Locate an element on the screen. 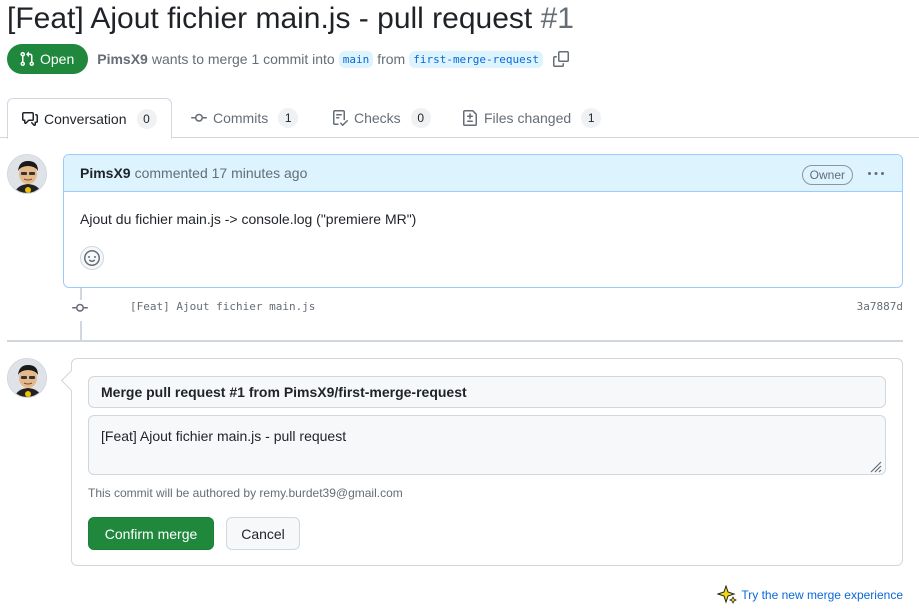 Image resolution: width=919 pixels, height=610 pixels. comment-header: PimsX9 commented 17 minutes ago is located at coordinates (483, 173).